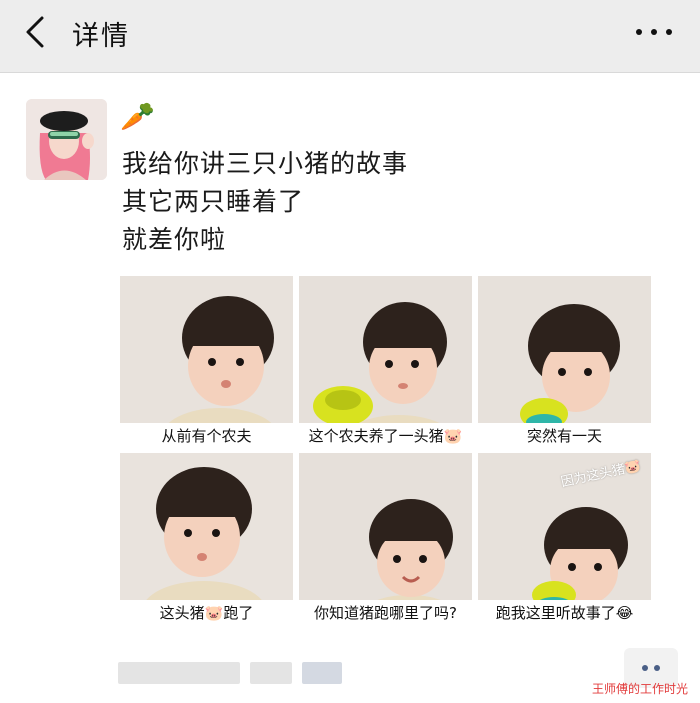 This screenshot has width=700, height=703. What do you see at coordinates (385, 362) in the screenshot?
I see `grid-image: 这个农夫养了一头猪🐷` at bounding box center [385, 362].